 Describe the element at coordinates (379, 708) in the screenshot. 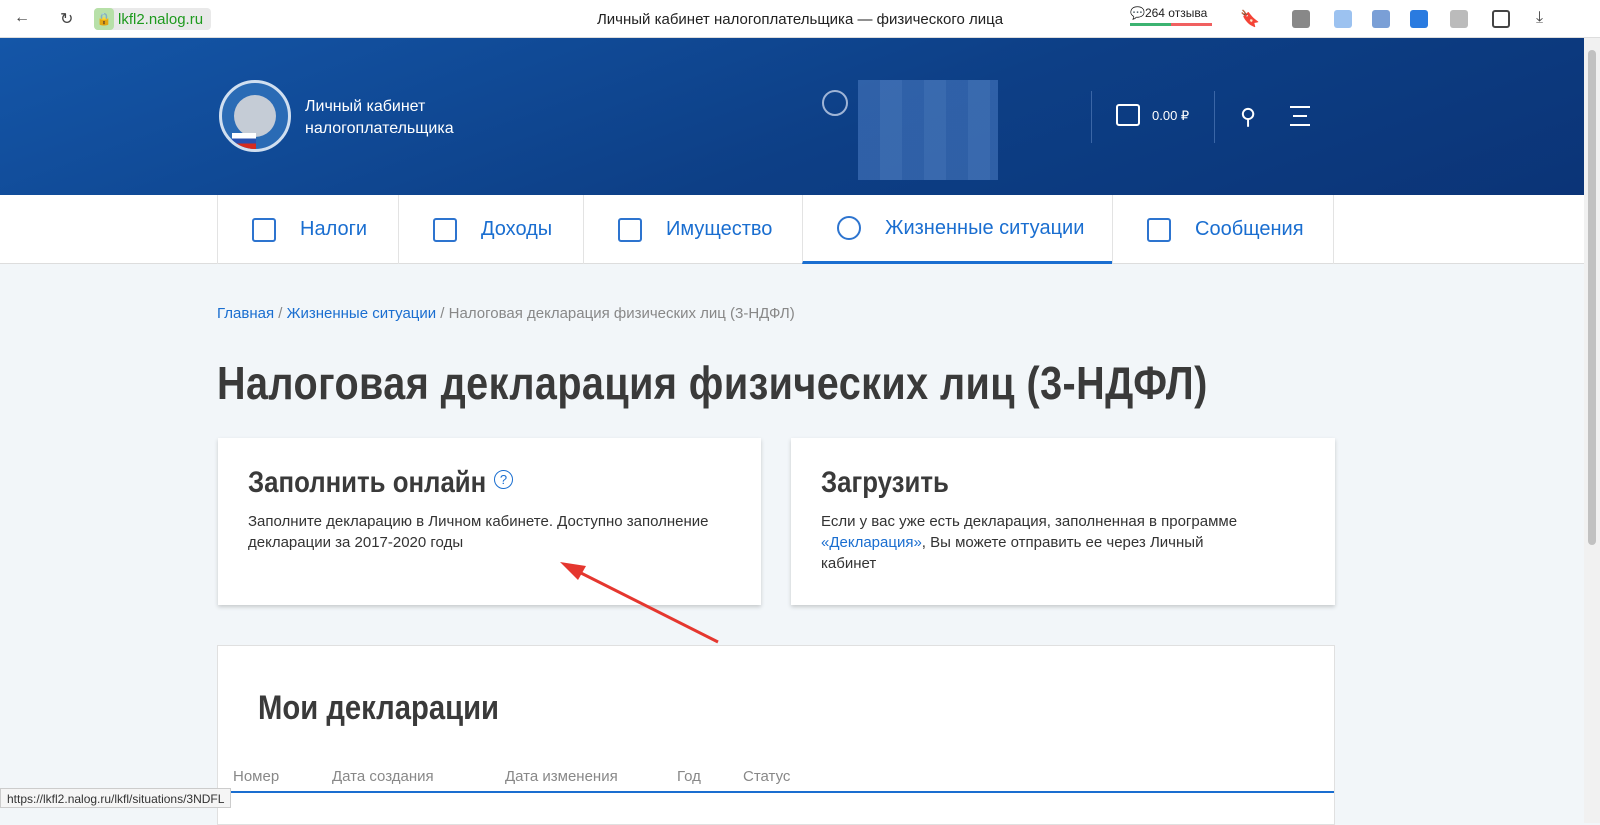

I see `section-title: Мои декларации` at that location.